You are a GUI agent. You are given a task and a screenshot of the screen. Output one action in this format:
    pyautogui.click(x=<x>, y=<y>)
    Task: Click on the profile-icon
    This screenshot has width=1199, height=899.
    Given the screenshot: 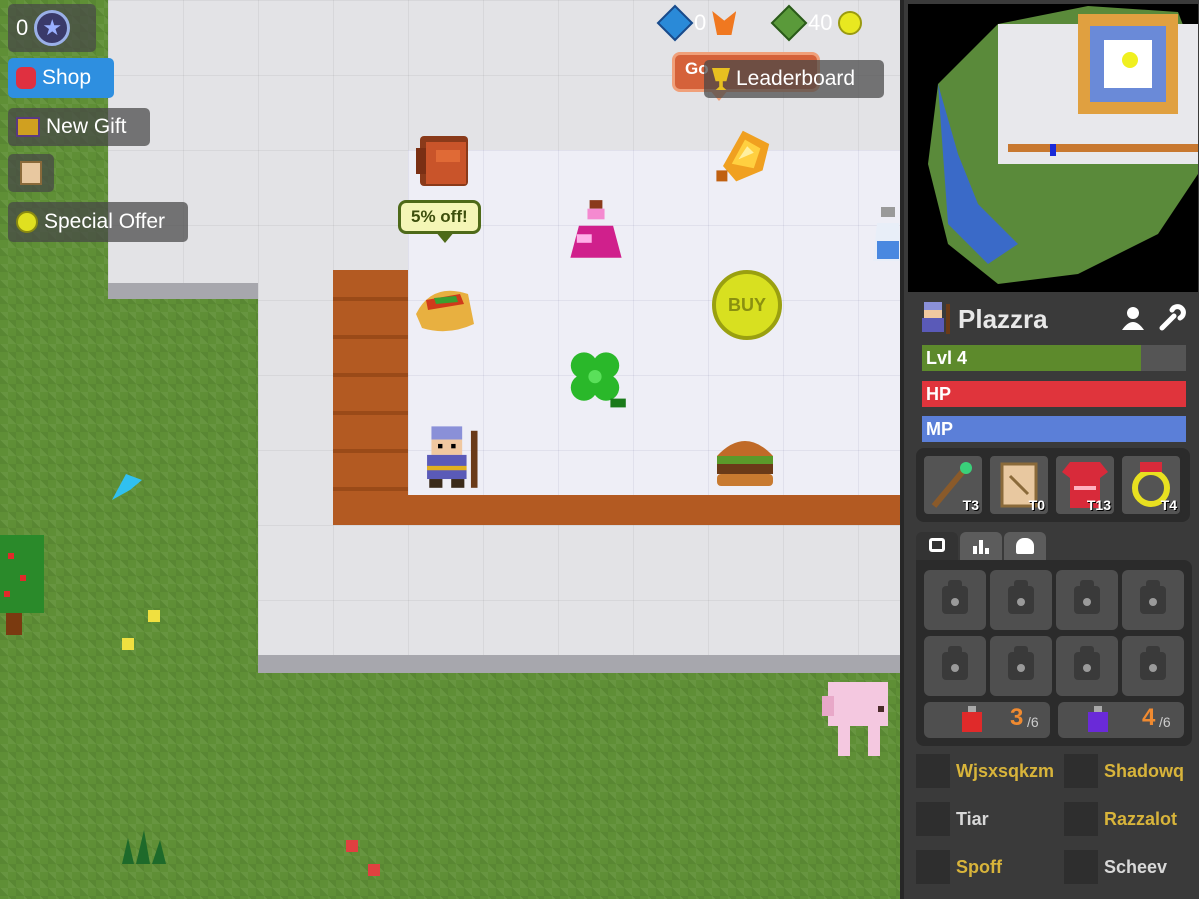 What is the action you would take?
    pyautogui.click(x=1133, y=318)
    